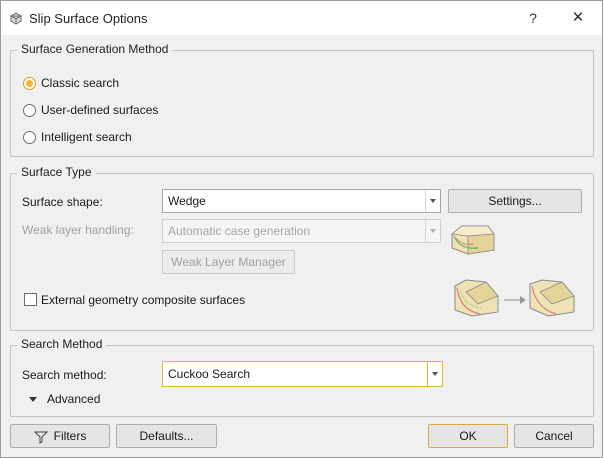 This screenshot has width=603, height=458. Describe the element at coordinates (62, 344) in the screenshot. I see `group-legend: Search Method` at that location.